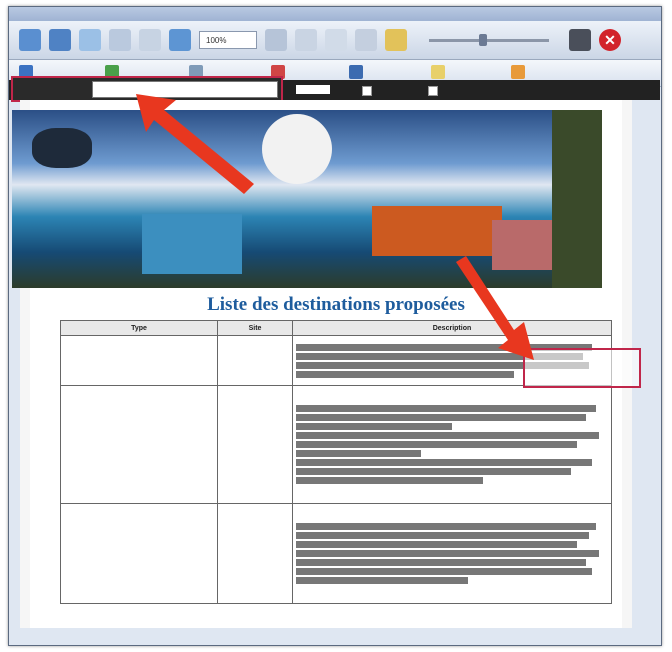  What do you see at coordinates (180, 40) in the screenshot?
I see `zoom-icon` at bounding box center [180, 40].